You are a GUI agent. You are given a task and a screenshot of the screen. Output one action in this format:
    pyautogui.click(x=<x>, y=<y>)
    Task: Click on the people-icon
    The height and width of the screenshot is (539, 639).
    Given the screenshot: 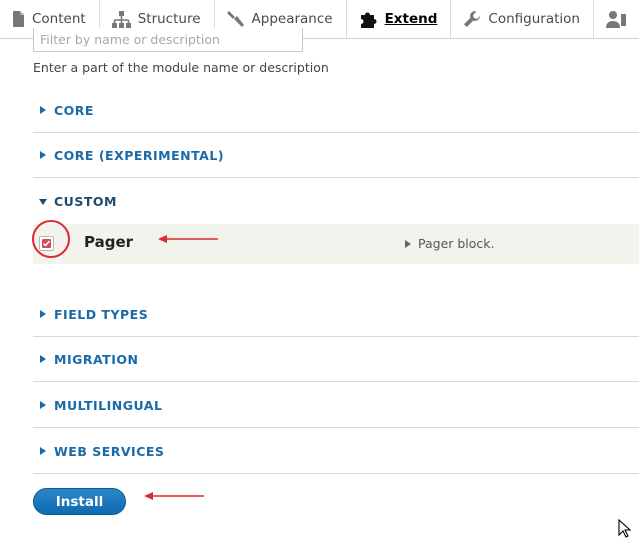 What is the action you would take?
    pyautogui.click(x=615, y=19)
    